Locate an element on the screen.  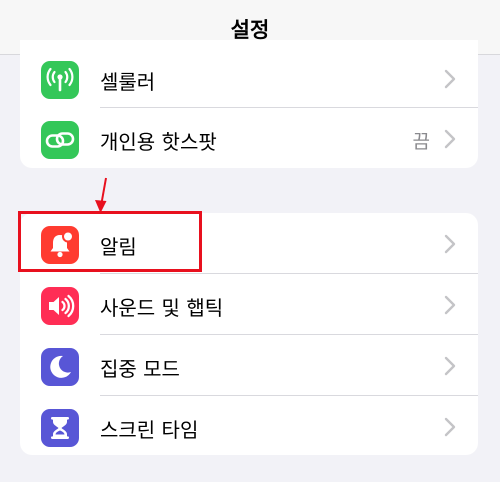
hotspot-status-value: 끔 is located at coordinates (421, 142).